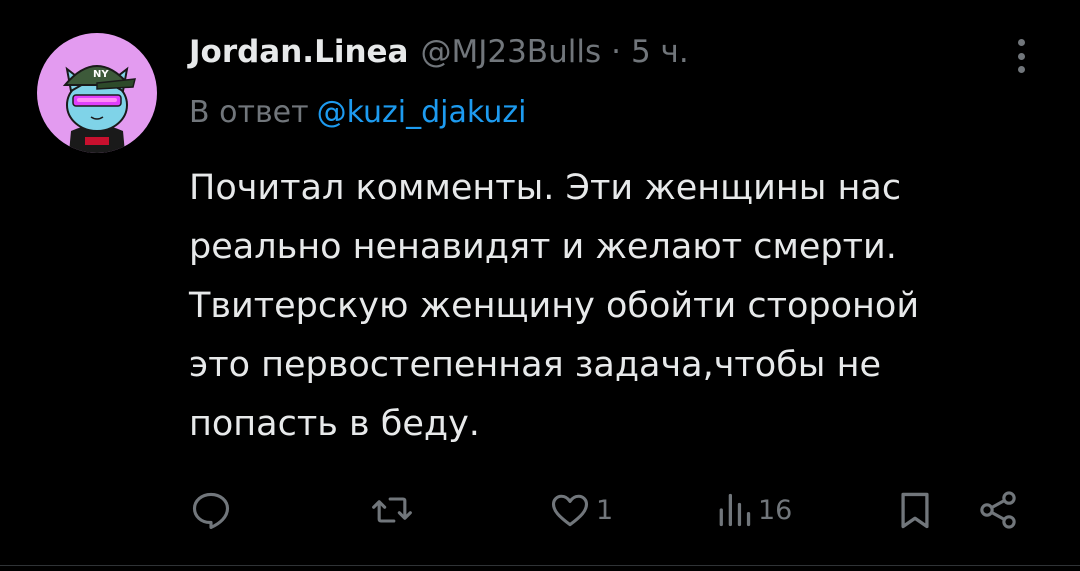 The height and width of the screenshot is (571, 1080). Describe the element at coordinates (510, 52) in the screenshot. I see `user-handle: @MJ23Bulls` at that location.